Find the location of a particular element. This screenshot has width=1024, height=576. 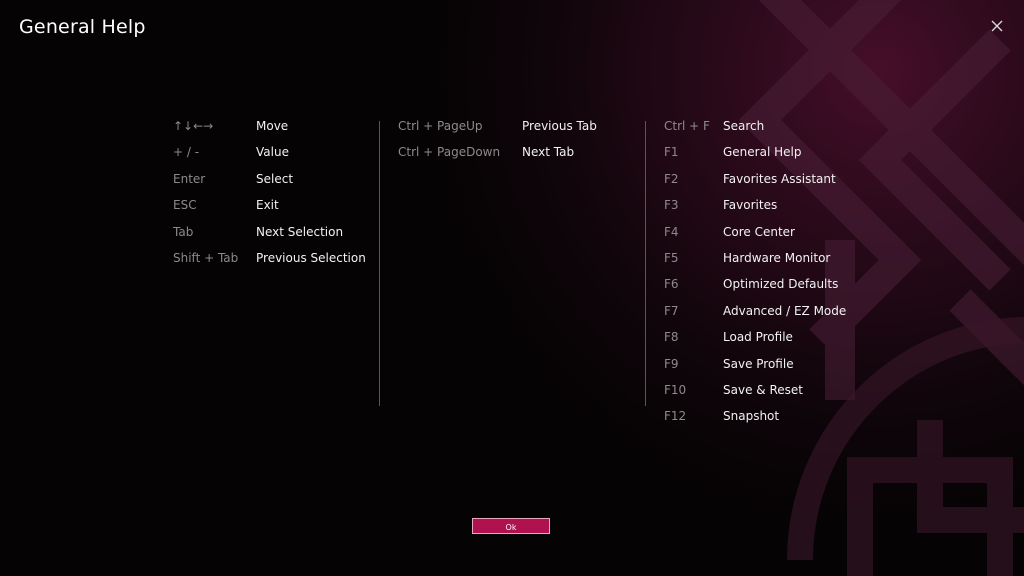

shortcut-key: F7 is located at coordinates (671, 310).